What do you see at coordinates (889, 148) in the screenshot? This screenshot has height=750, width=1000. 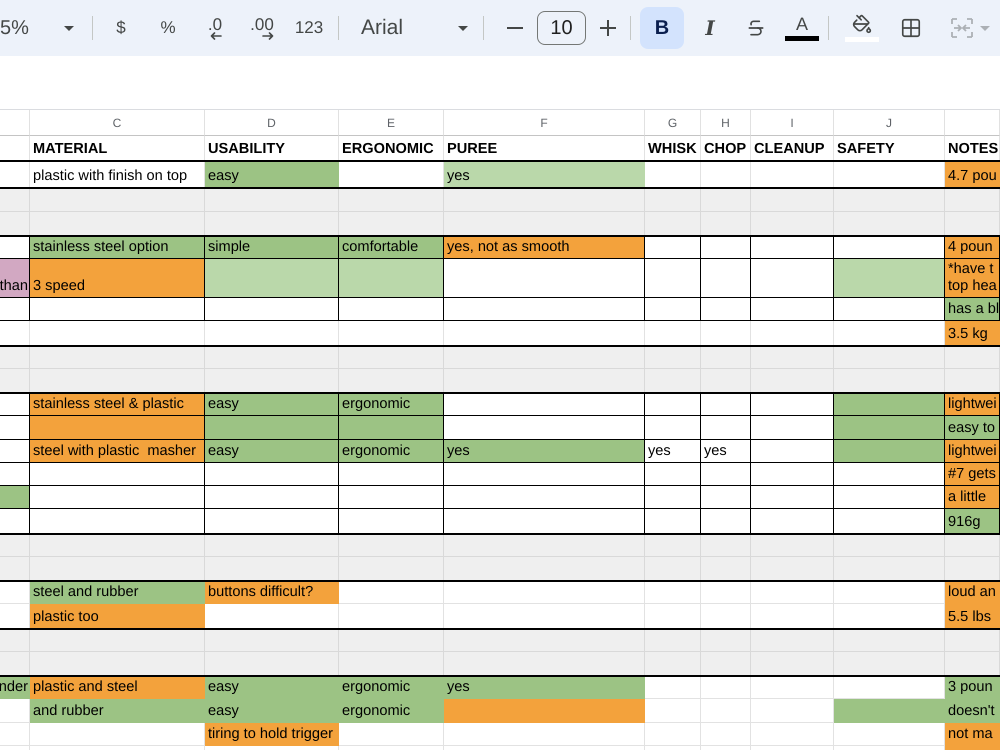 I see `column-header: SAFETY` at bounding box center [889, 148].